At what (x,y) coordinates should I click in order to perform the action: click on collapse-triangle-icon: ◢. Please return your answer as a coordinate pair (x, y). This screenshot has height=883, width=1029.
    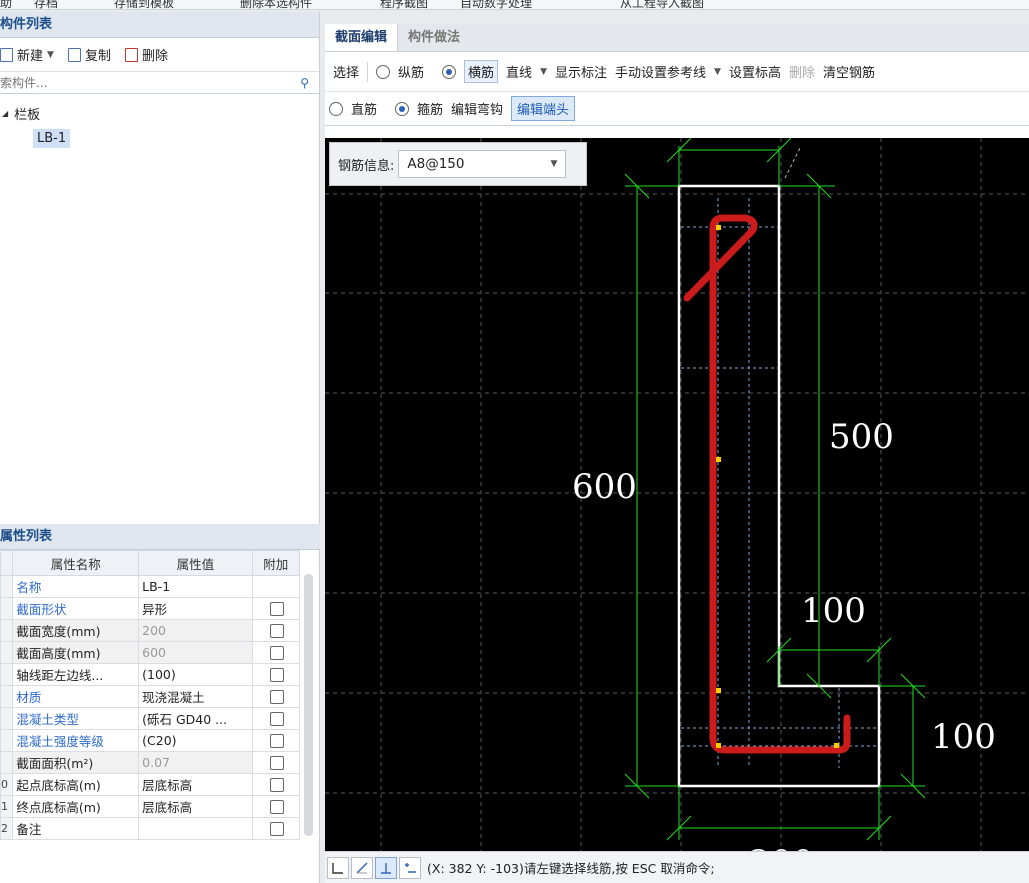
    Looking at the image, I should click on (5, 113).